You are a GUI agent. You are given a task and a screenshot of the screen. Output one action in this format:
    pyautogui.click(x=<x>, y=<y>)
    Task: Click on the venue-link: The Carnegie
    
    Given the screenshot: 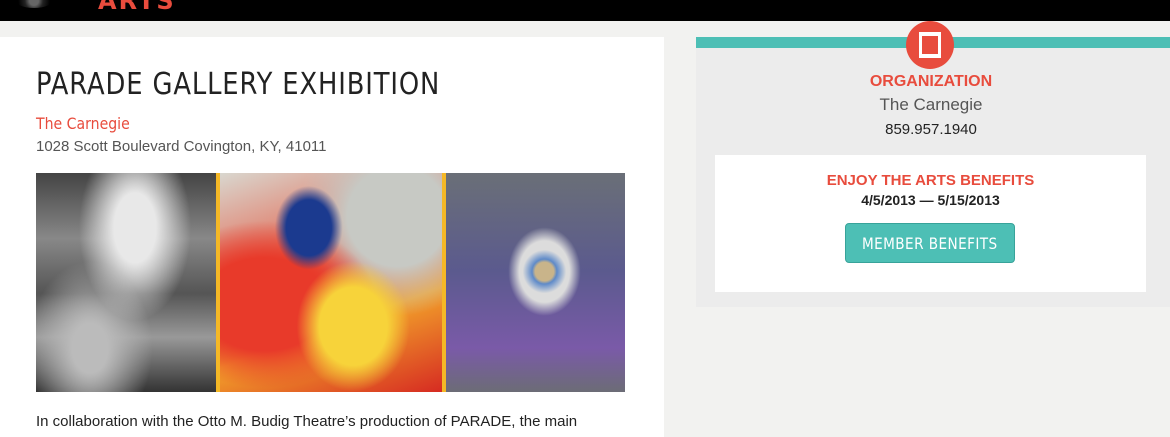 What is the action you would take?
    pyautogui.click(x=83, y=123)
    